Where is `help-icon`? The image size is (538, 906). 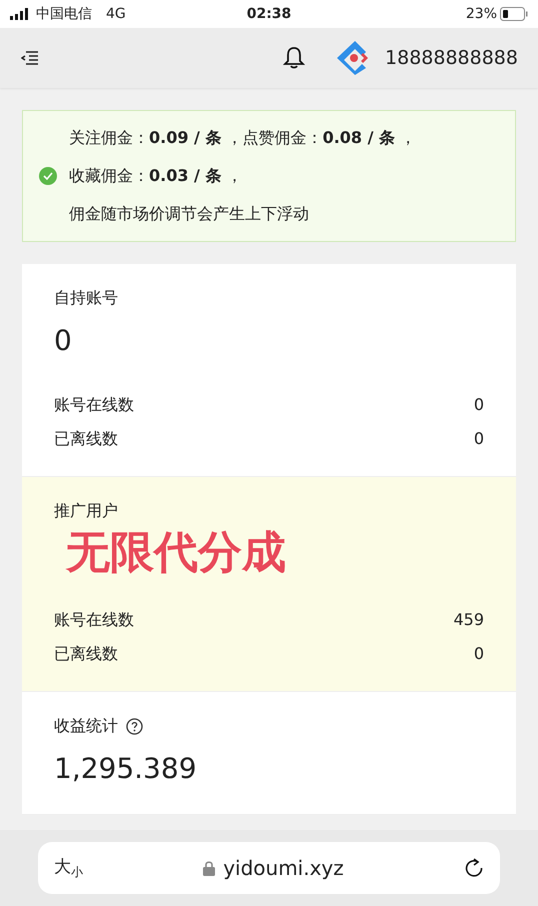
help-icon is located at coordinates (134, 726).